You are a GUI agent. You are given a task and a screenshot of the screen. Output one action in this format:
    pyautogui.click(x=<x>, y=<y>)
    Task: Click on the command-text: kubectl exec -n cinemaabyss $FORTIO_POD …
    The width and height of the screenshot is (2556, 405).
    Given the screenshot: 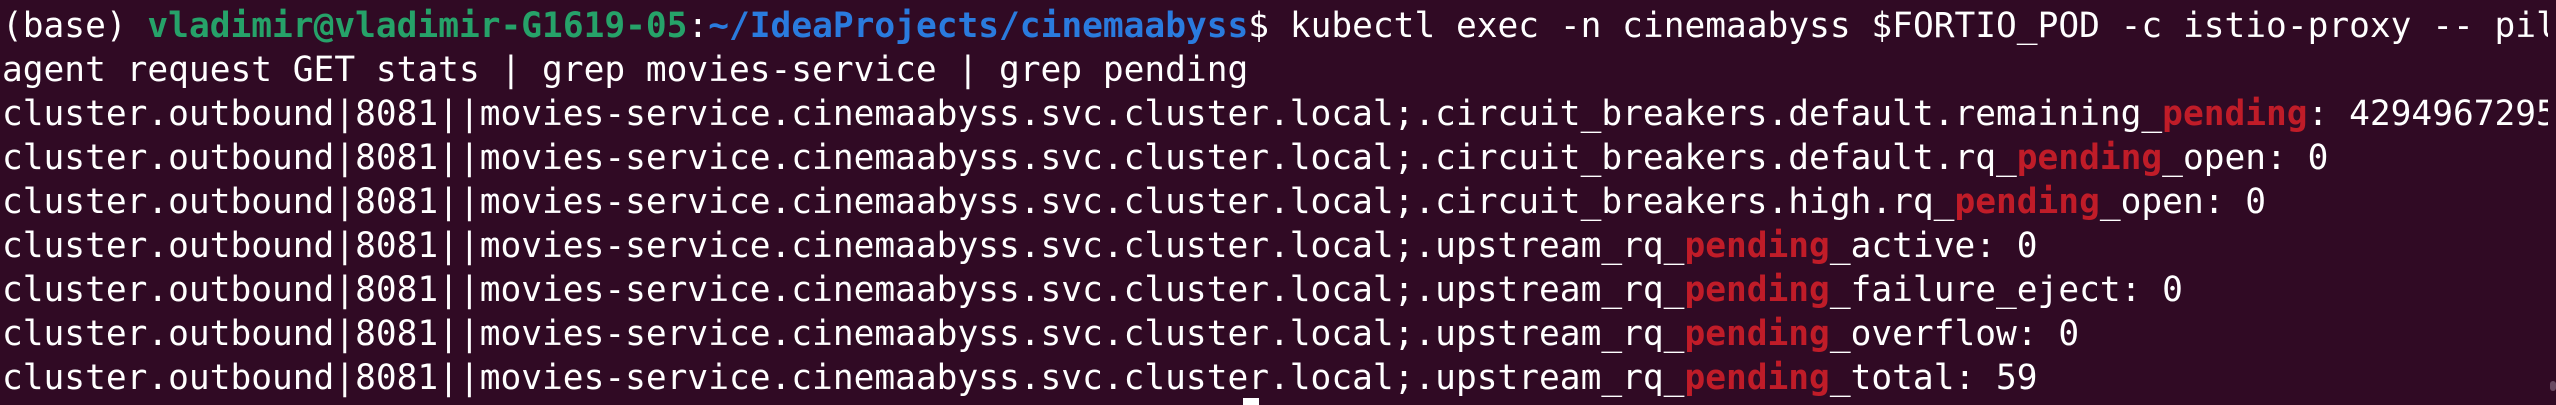 What is the action you would take?
    pyautogui.click(x=1922, y=26)
    